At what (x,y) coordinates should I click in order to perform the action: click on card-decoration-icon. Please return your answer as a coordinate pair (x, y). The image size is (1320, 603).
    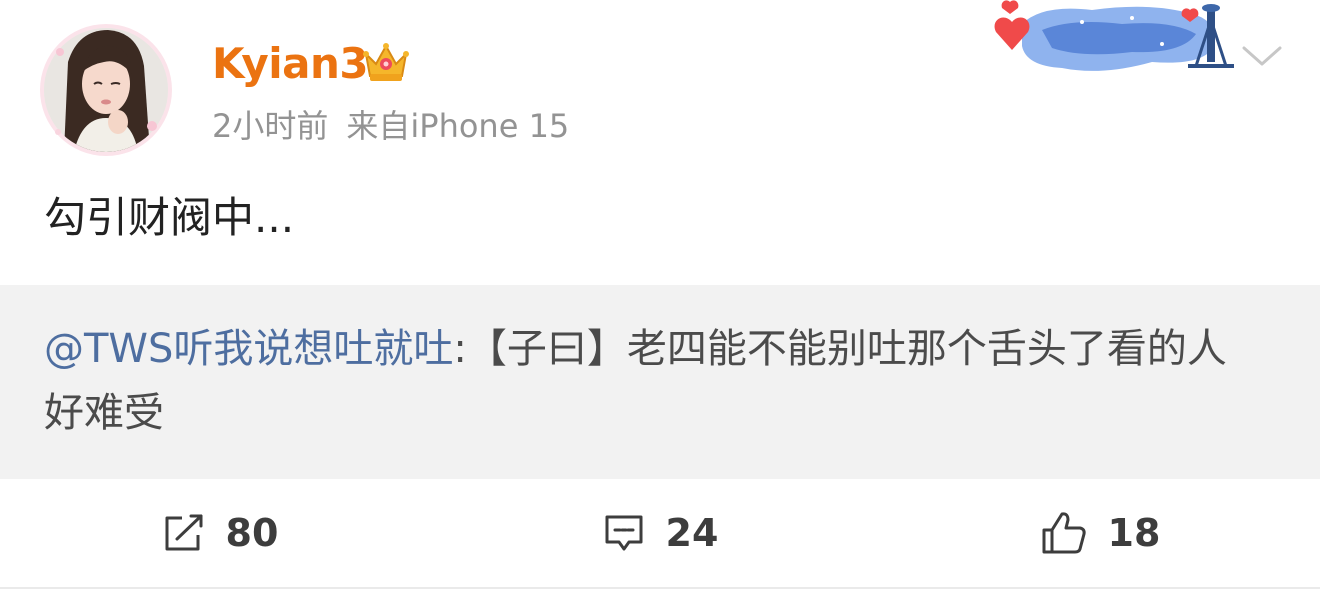
    Looking at the image, I should click on (1111, 41).